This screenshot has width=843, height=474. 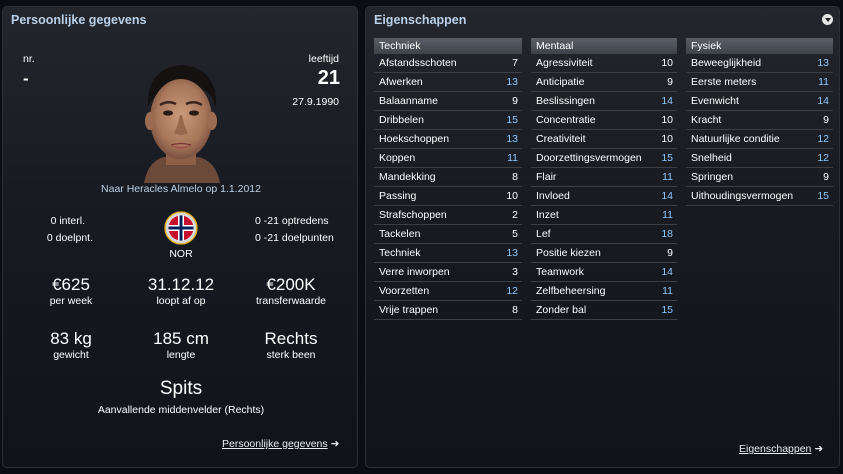 I want to click on attribute-row-mental: Zelfbeheersing 11, so click(x=604, y=291).